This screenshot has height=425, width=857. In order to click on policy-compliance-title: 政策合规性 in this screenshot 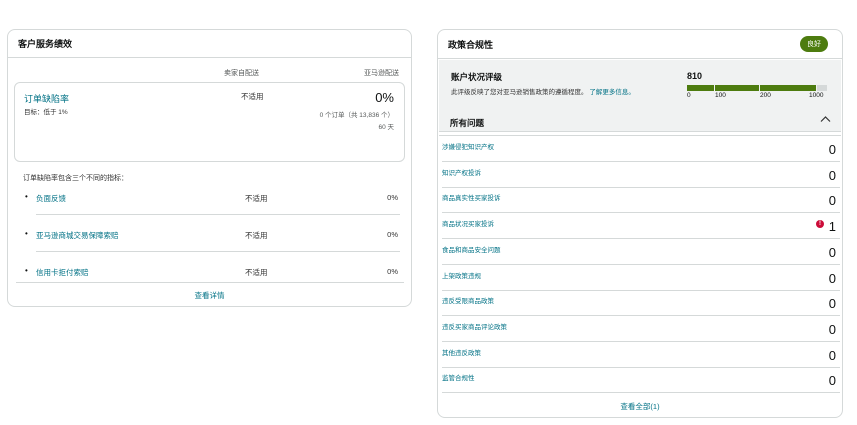, I will do `click(640, 44)`.